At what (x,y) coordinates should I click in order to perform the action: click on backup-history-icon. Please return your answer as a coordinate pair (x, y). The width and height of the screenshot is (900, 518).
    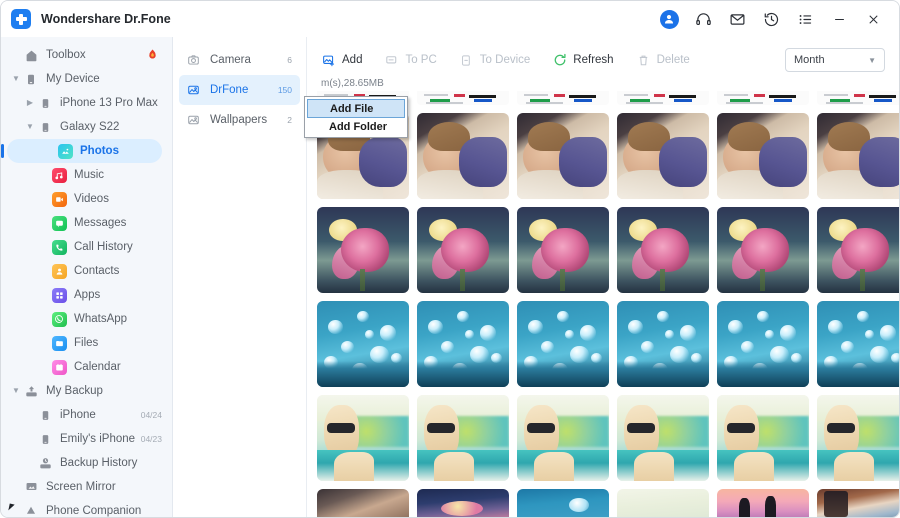
    Looking at the image, I should click on (45, 463).